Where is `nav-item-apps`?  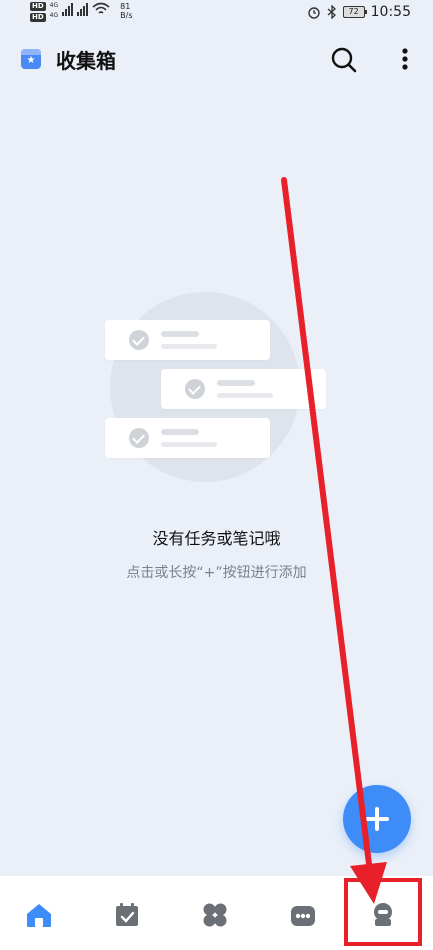
nav-item-apps is located at coordinates (215, 915).